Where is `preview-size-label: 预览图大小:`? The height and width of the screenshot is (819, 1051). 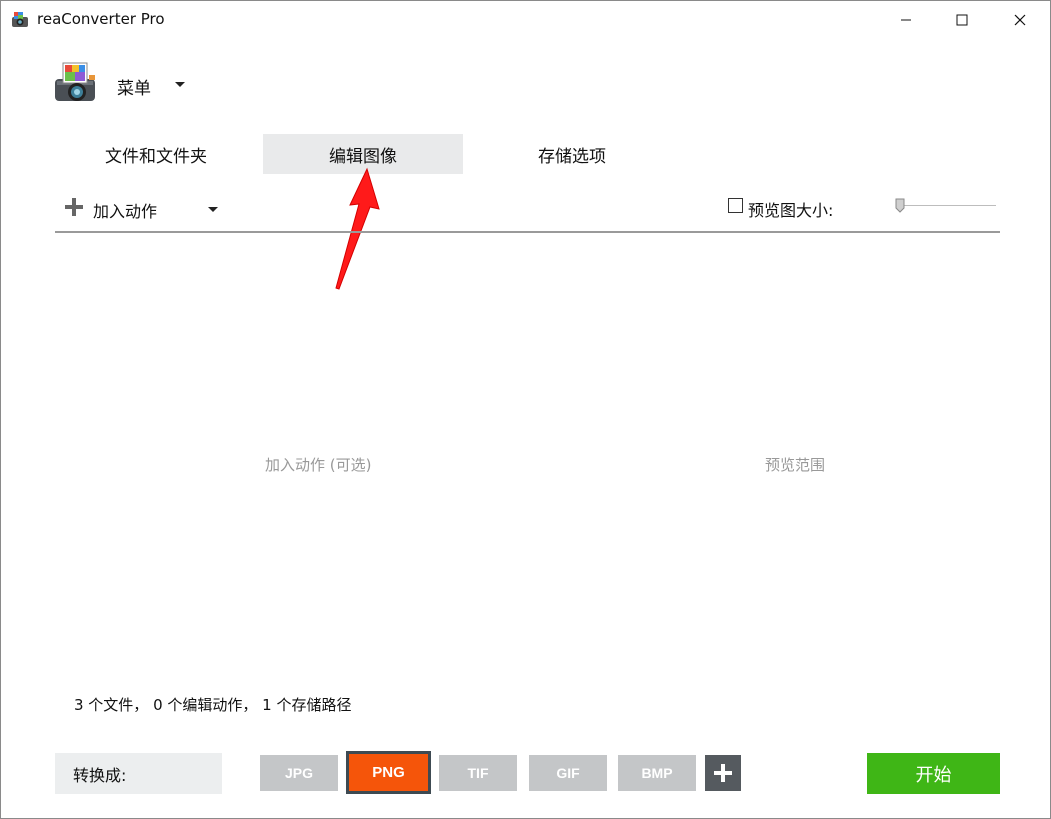 preview-size-label: 预览图大小: is located at coordinates (791, 210).